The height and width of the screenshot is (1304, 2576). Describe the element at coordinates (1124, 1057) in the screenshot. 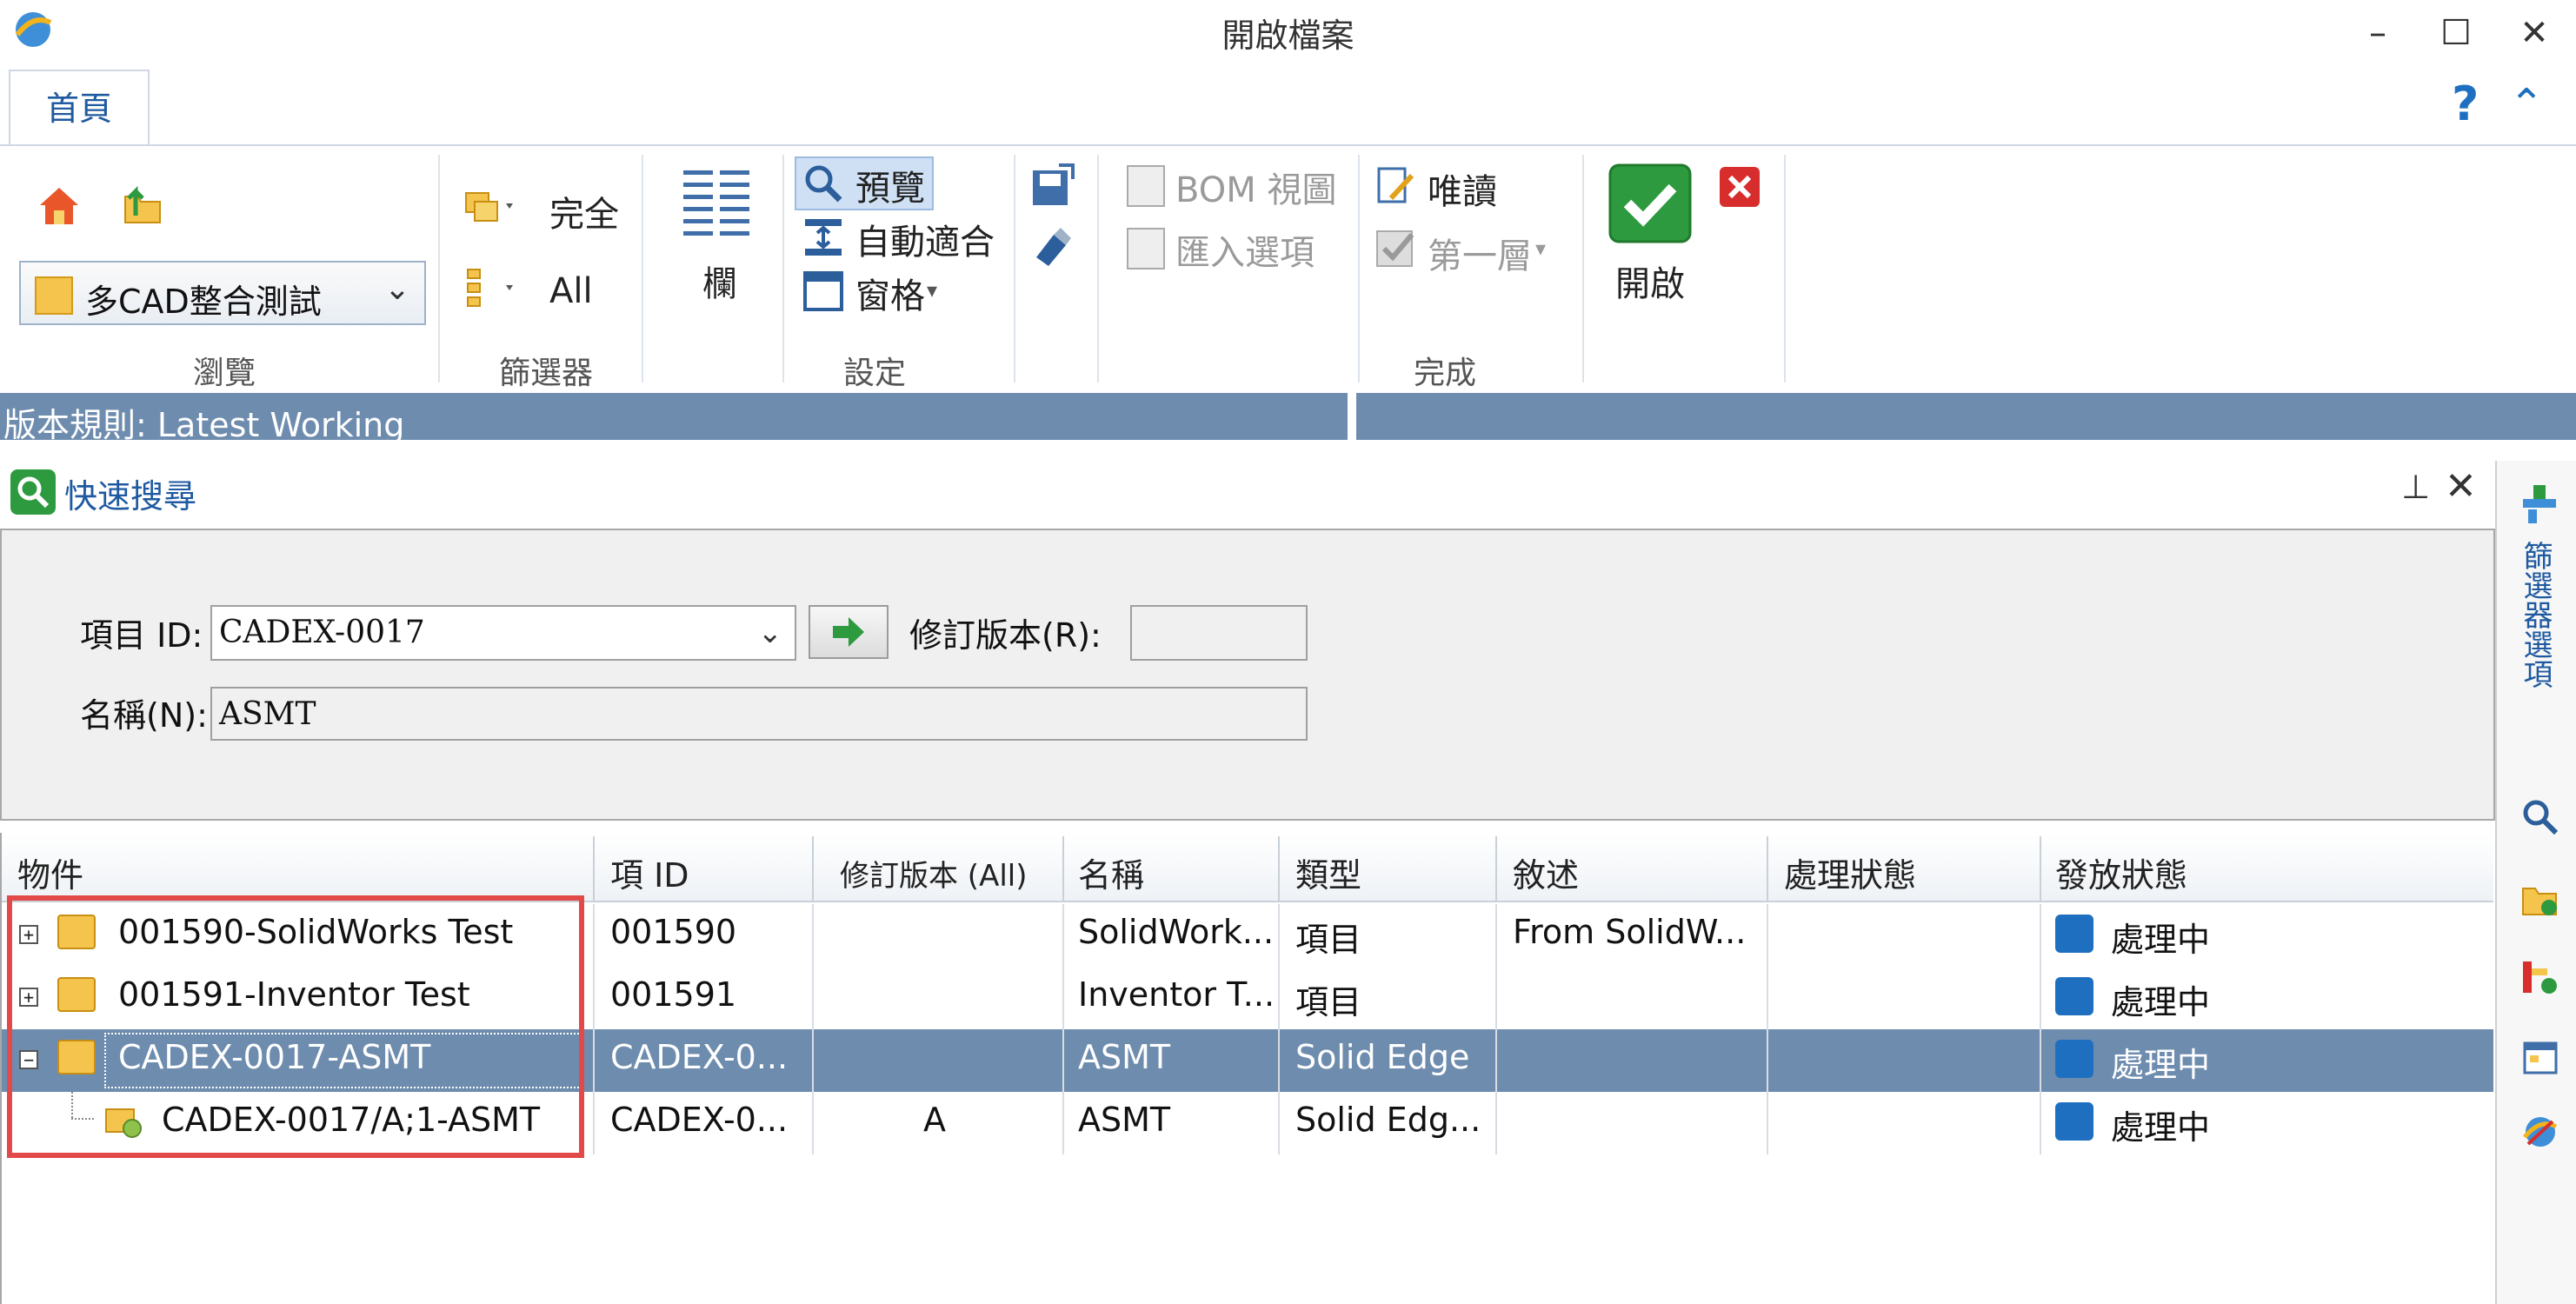

I see `cell-name: ASMT` at that location.